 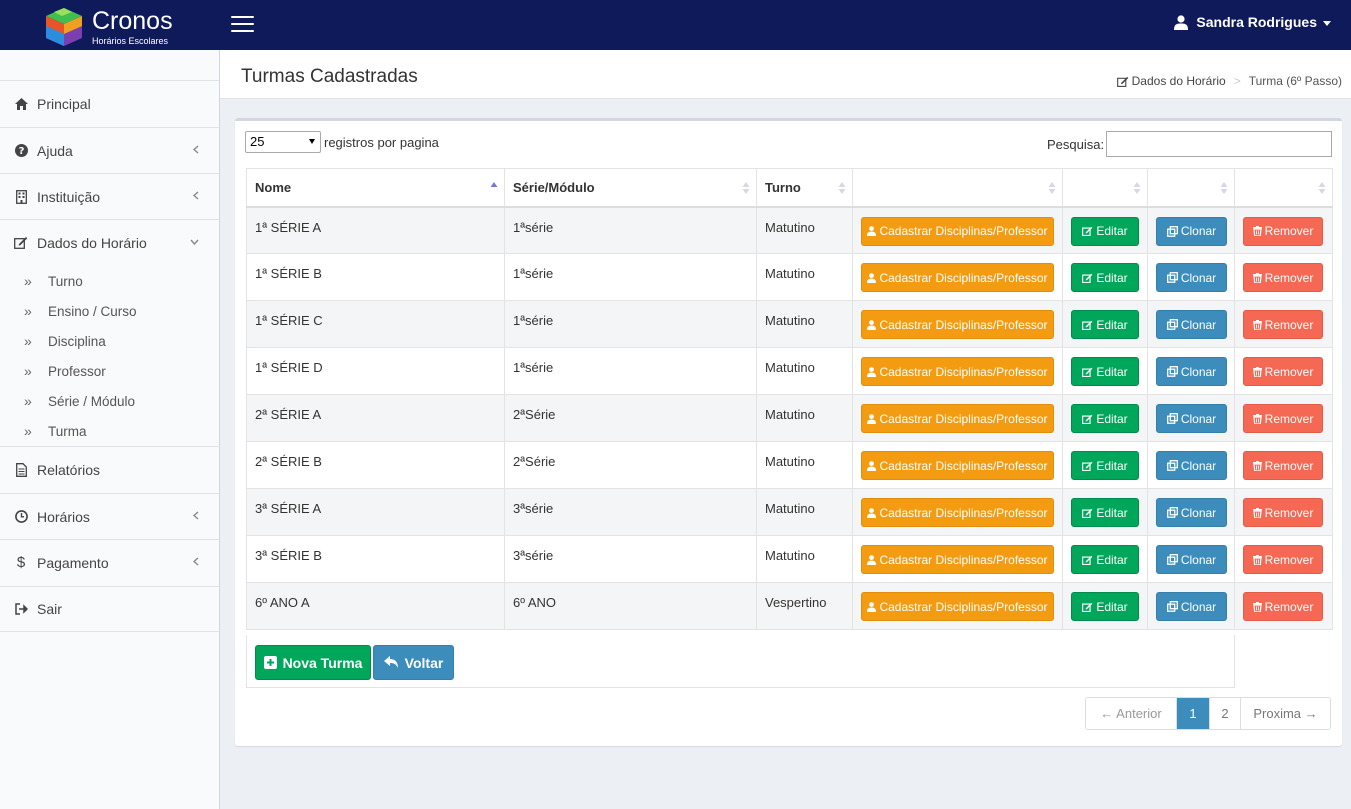 I want to click on sidebar-subitem-turno: » Turno, so click(x=109, y=281).